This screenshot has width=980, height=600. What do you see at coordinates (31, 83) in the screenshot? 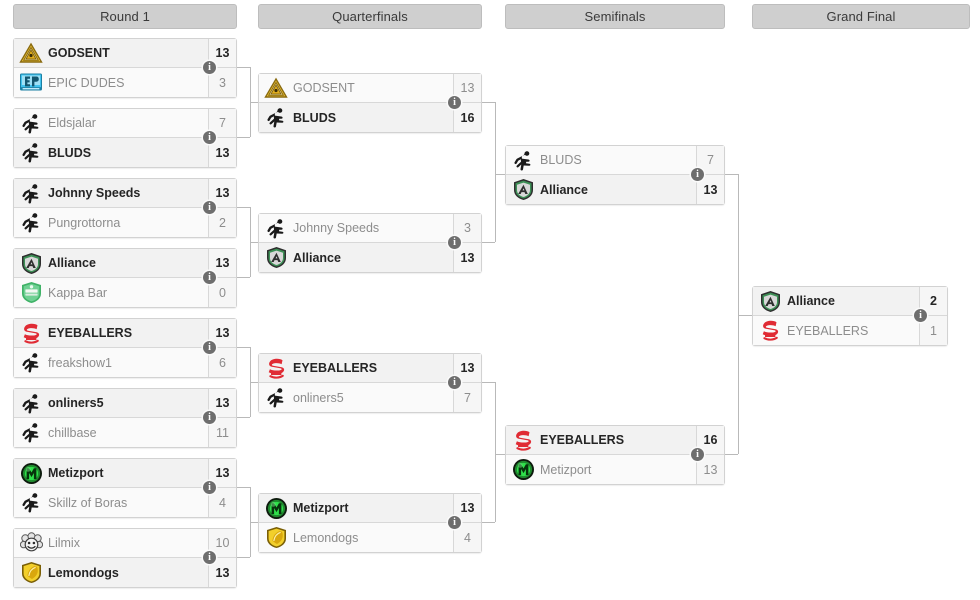
I see `epicdudes-logo` at bounding box center [31, 83].